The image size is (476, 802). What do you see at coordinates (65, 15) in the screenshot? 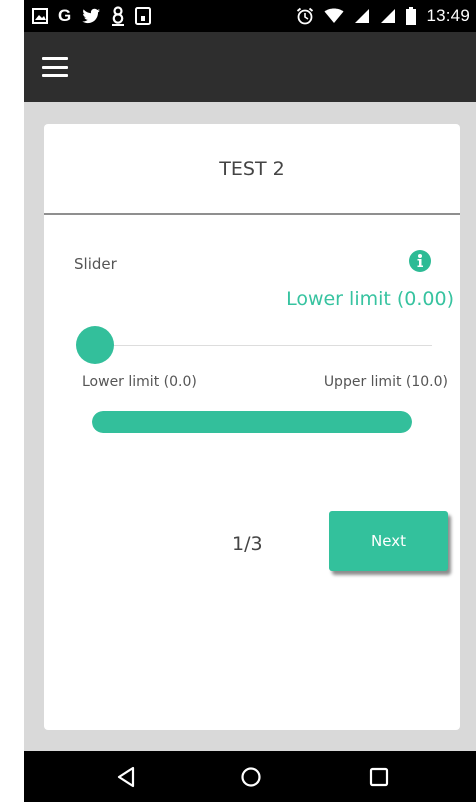
I see `google-icon: G` at bounding box center [65, 15].